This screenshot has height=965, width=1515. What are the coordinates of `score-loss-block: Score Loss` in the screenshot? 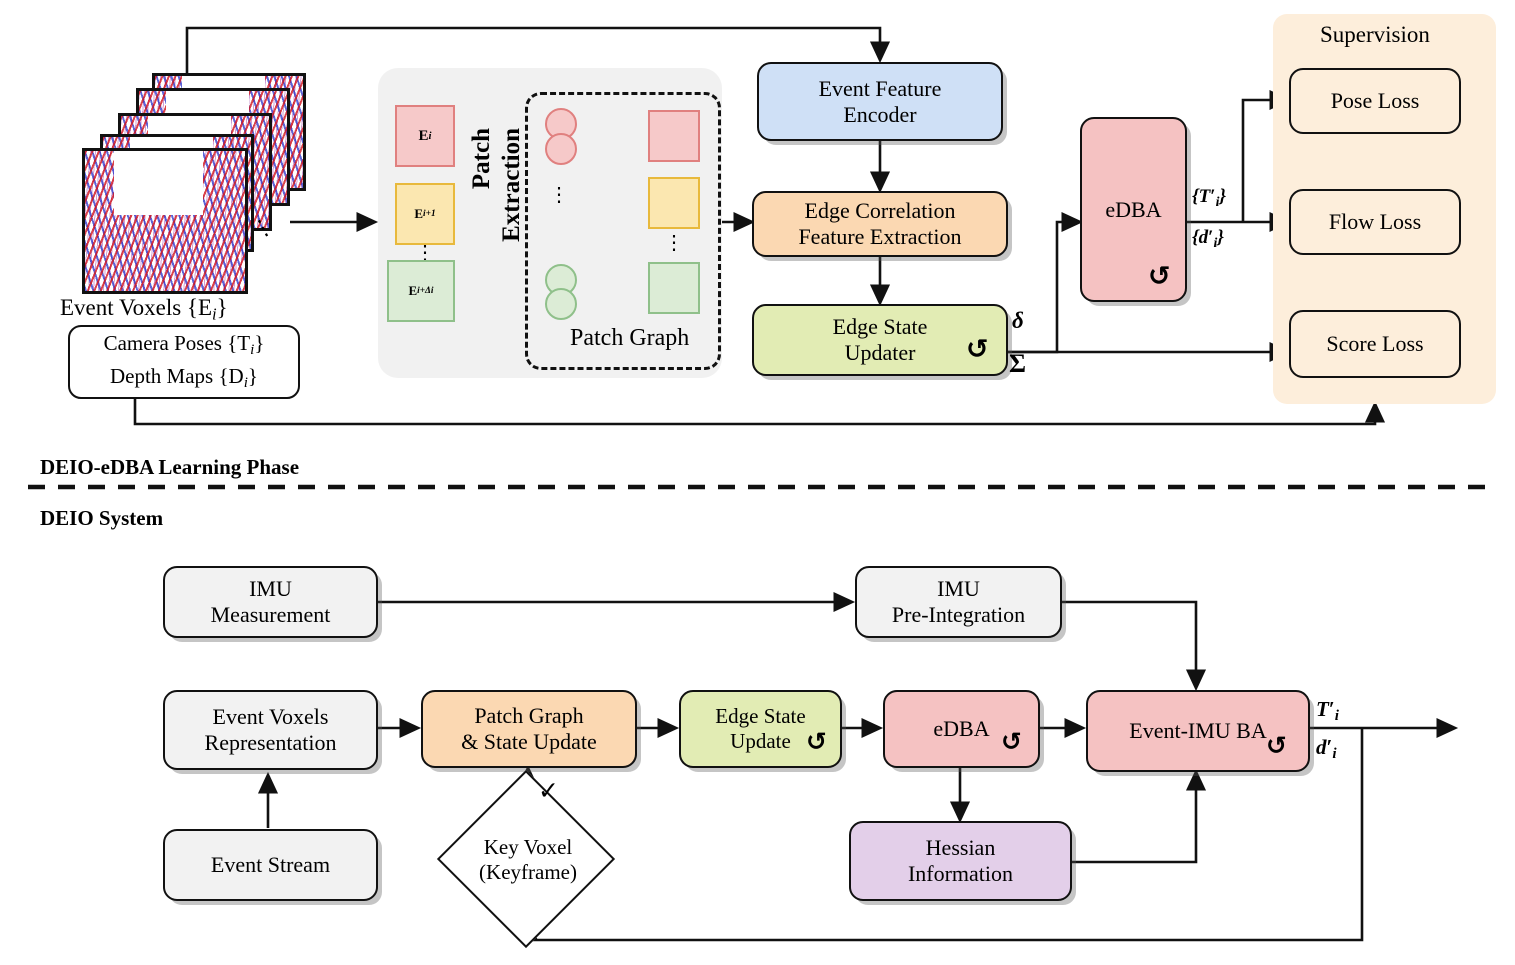 It's located at (1375, 344).